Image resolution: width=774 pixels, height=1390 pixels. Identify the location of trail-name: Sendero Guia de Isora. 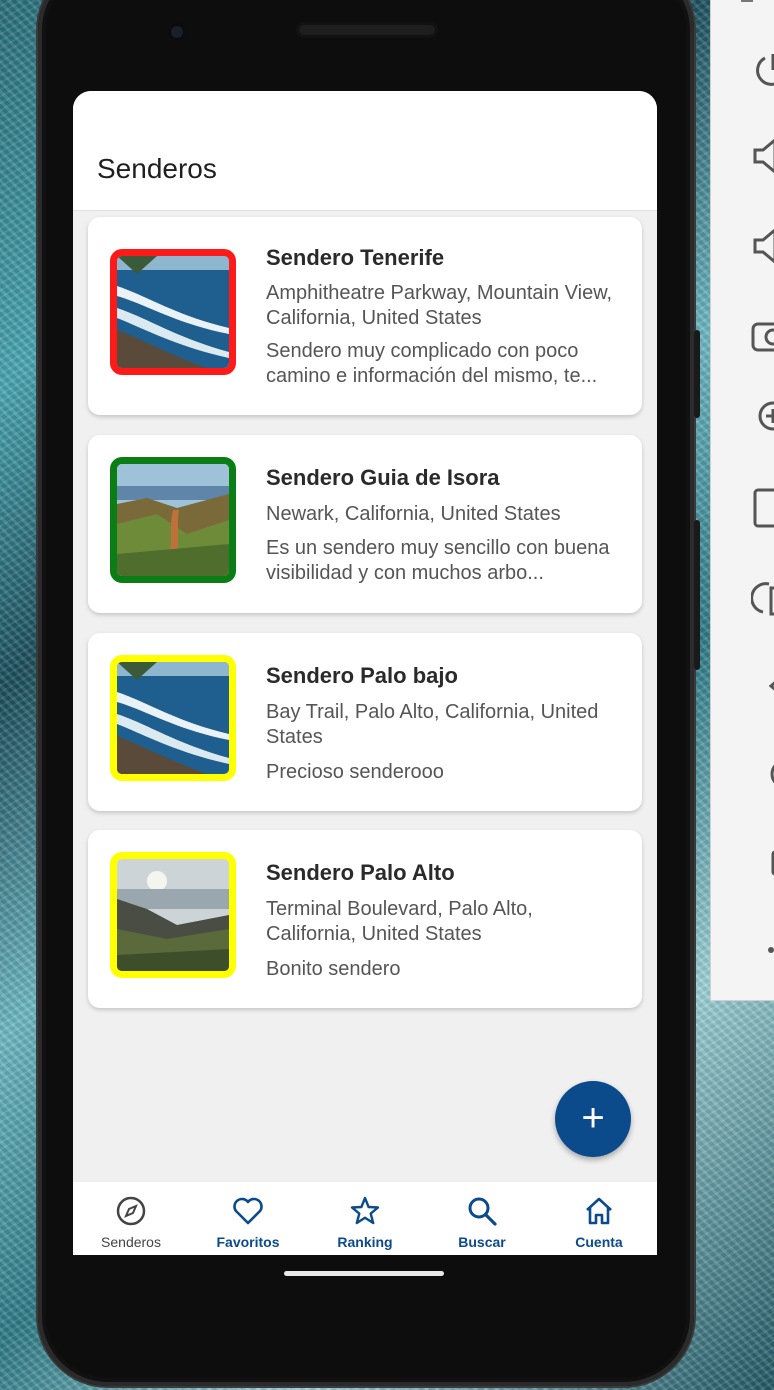
(383, 477).